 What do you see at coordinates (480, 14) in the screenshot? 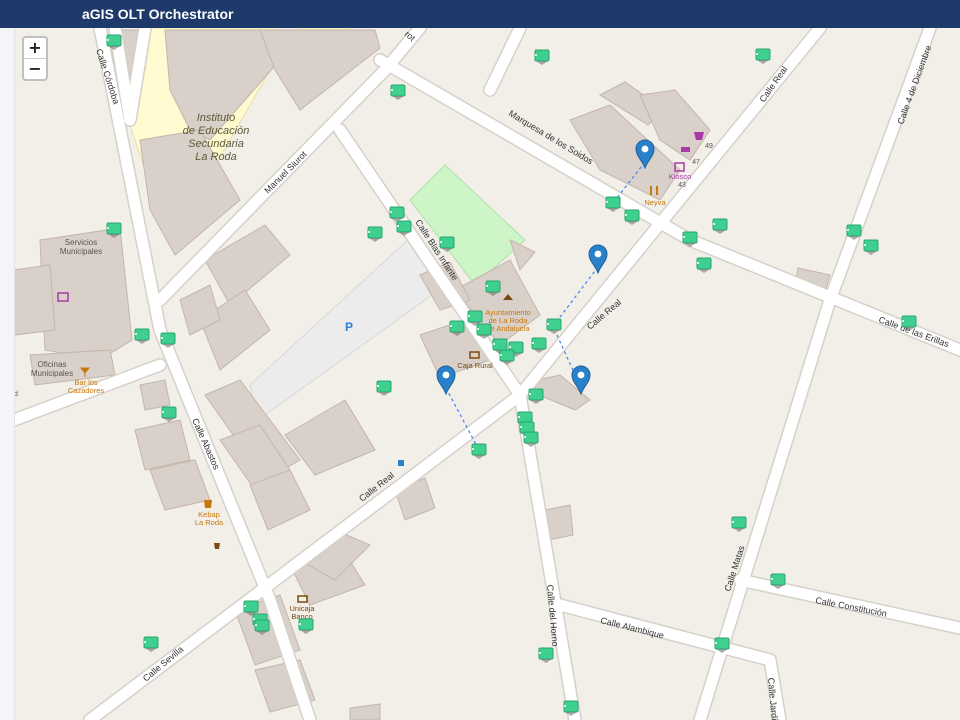
I see `app-header: aGIS OLT Orchestrator` at bounding box center [480, 14].